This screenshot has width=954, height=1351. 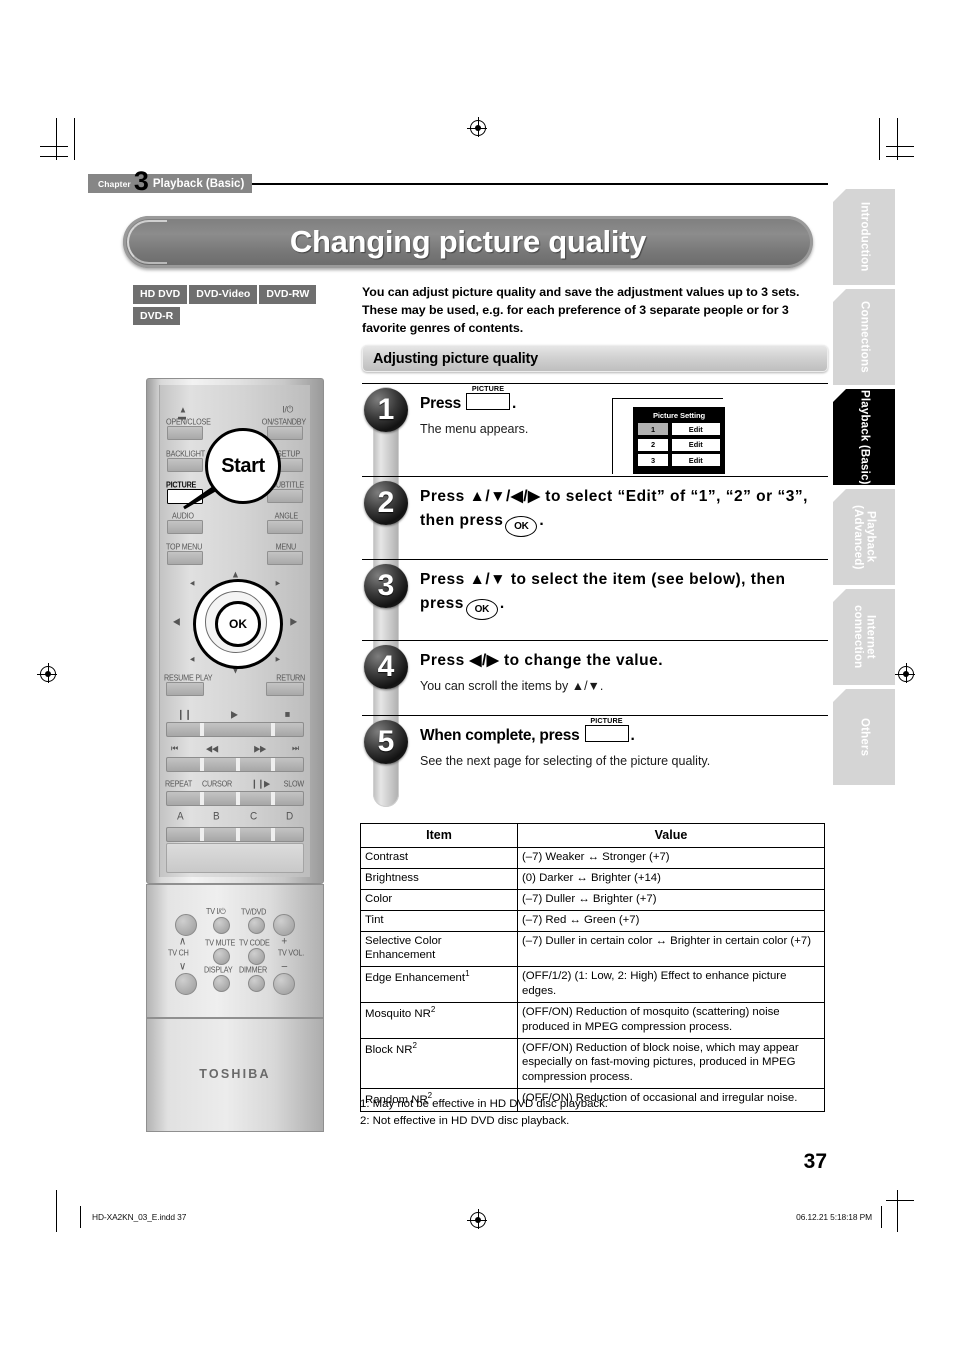 What do you see at coordinates (75, 139) in the screenshot?
I see `crop-mark-tl-v2` at bounding box center [75, 139].